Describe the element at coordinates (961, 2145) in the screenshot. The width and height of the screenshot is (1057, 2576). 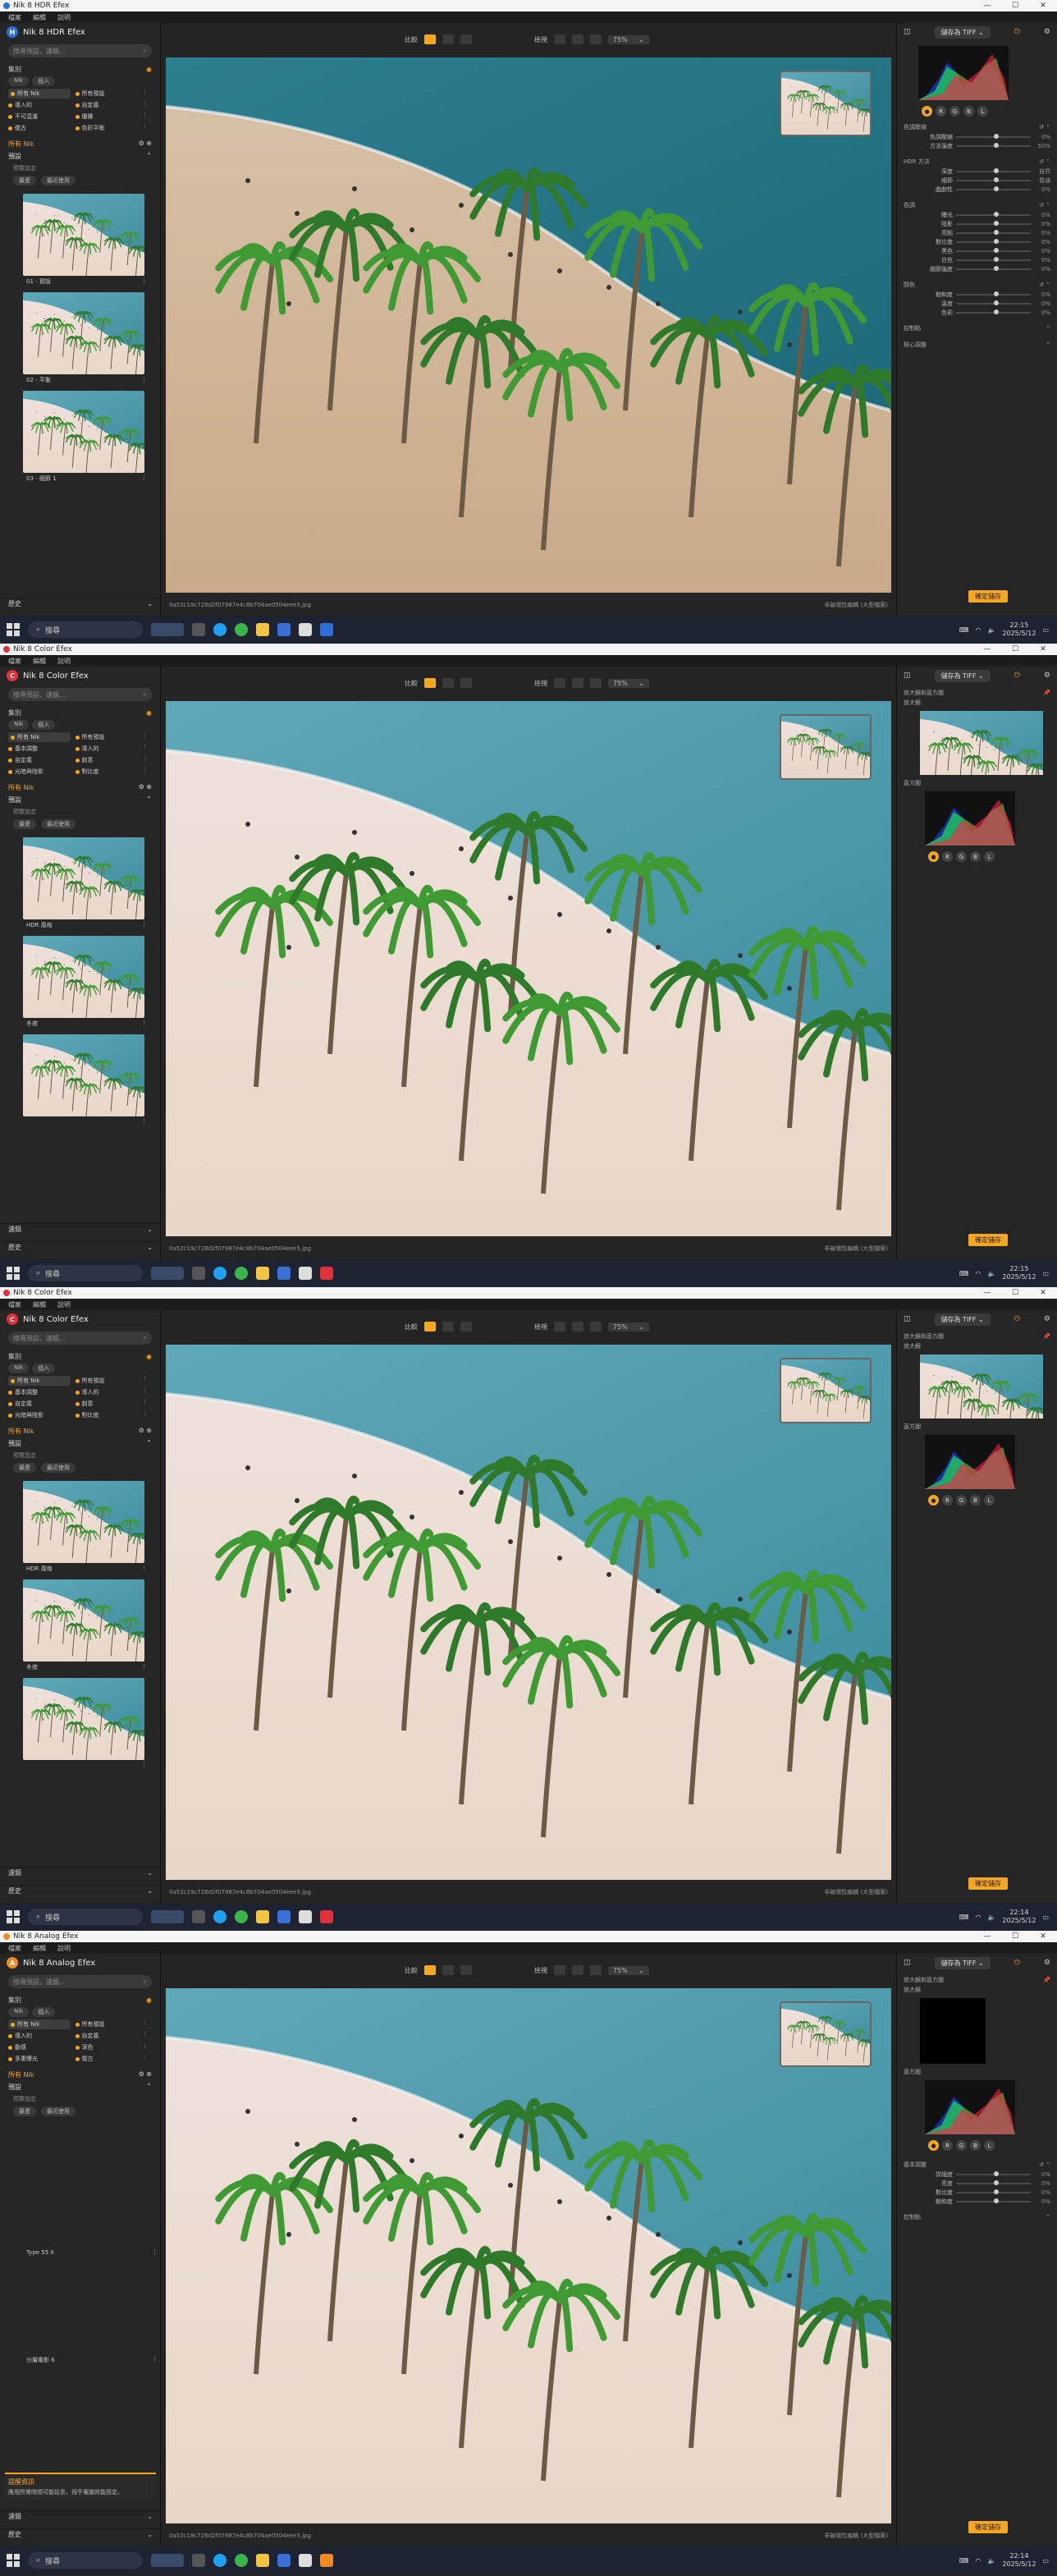
I see `channel-g-button: G` at that location.